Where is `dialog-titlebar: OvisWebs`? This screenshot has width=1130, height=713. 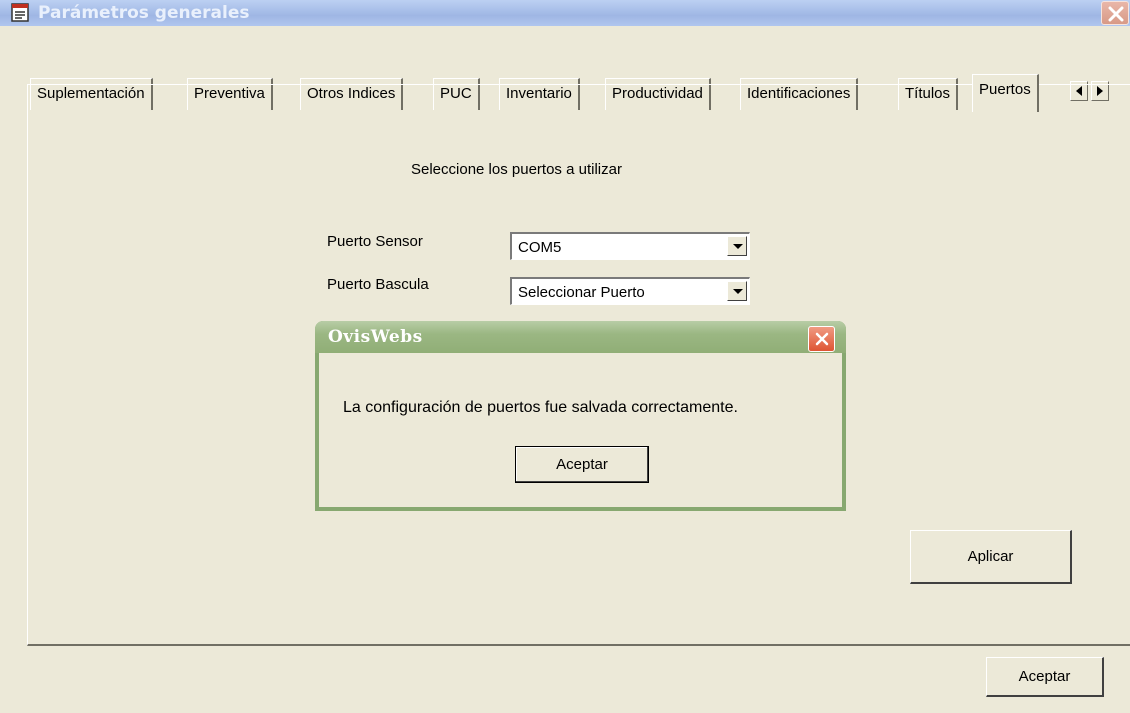
dialog-titlebar: OvisWebs is located at coordinates (580, 337).